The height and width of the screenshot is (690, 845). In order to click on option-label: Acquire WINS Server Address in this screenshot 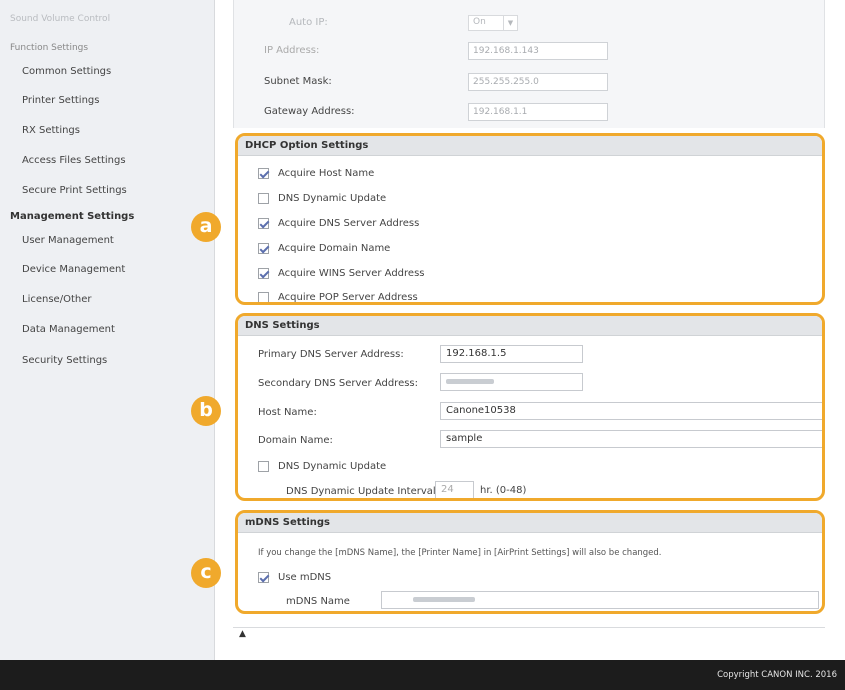, I will do `click(351, 273)`.